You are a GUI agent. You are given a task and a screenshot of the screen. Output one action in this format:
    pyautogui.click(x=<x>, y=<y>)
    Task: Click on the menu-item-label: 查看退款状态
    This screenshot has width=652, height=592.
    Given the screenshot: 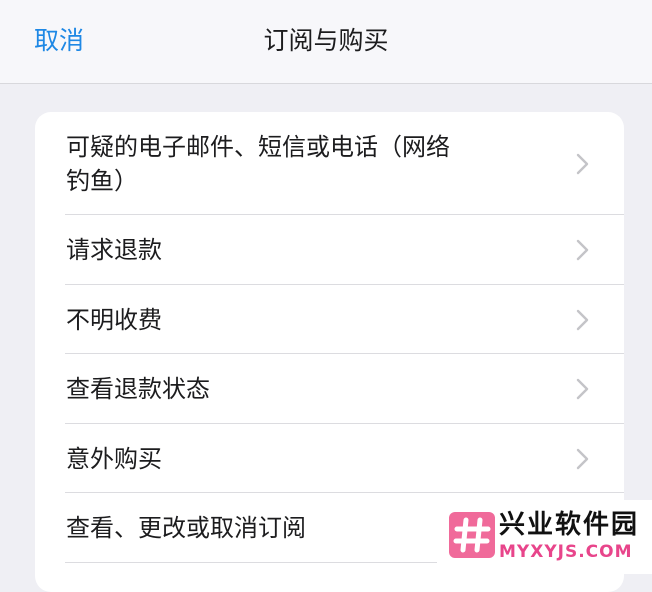 What is the action you would take?
    pyautogui.click(x=138, y=389)
    